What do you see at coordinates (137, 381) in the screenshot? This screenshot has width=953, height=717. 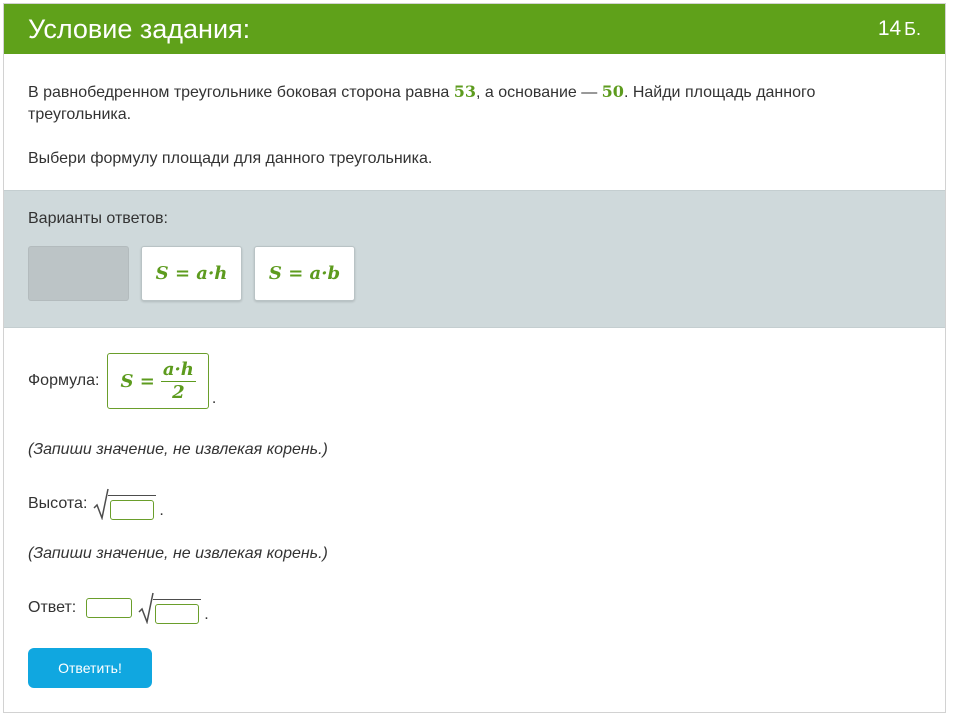 I see `formula-lhs: S =` at bounding box center [137, 381].